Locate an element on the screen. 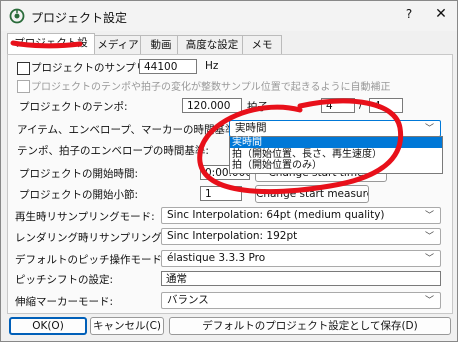 The width and height of the screenshot is (458, 342). timebase-value: 実時間 is located at coordinates (251, 128).